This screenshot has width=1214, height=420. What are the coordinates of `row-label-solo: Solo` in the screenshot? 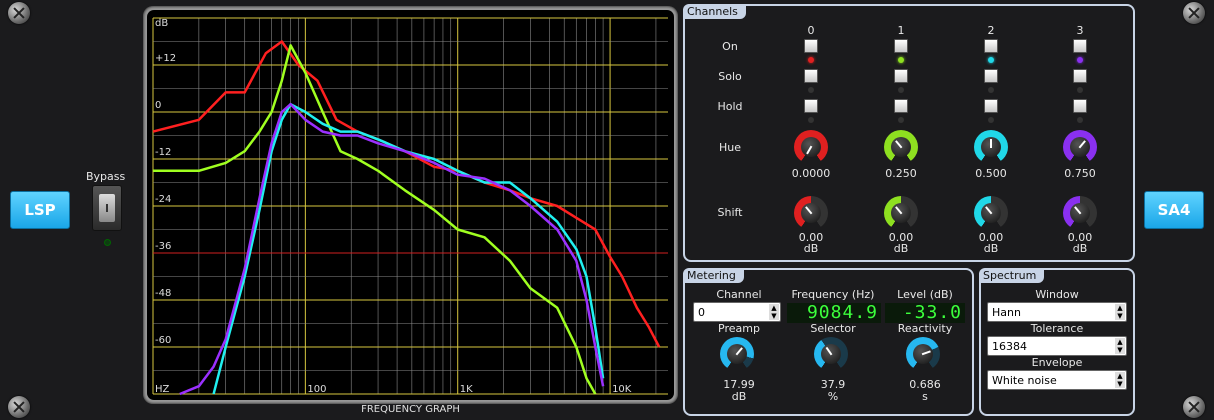 It's located at (730, 76).